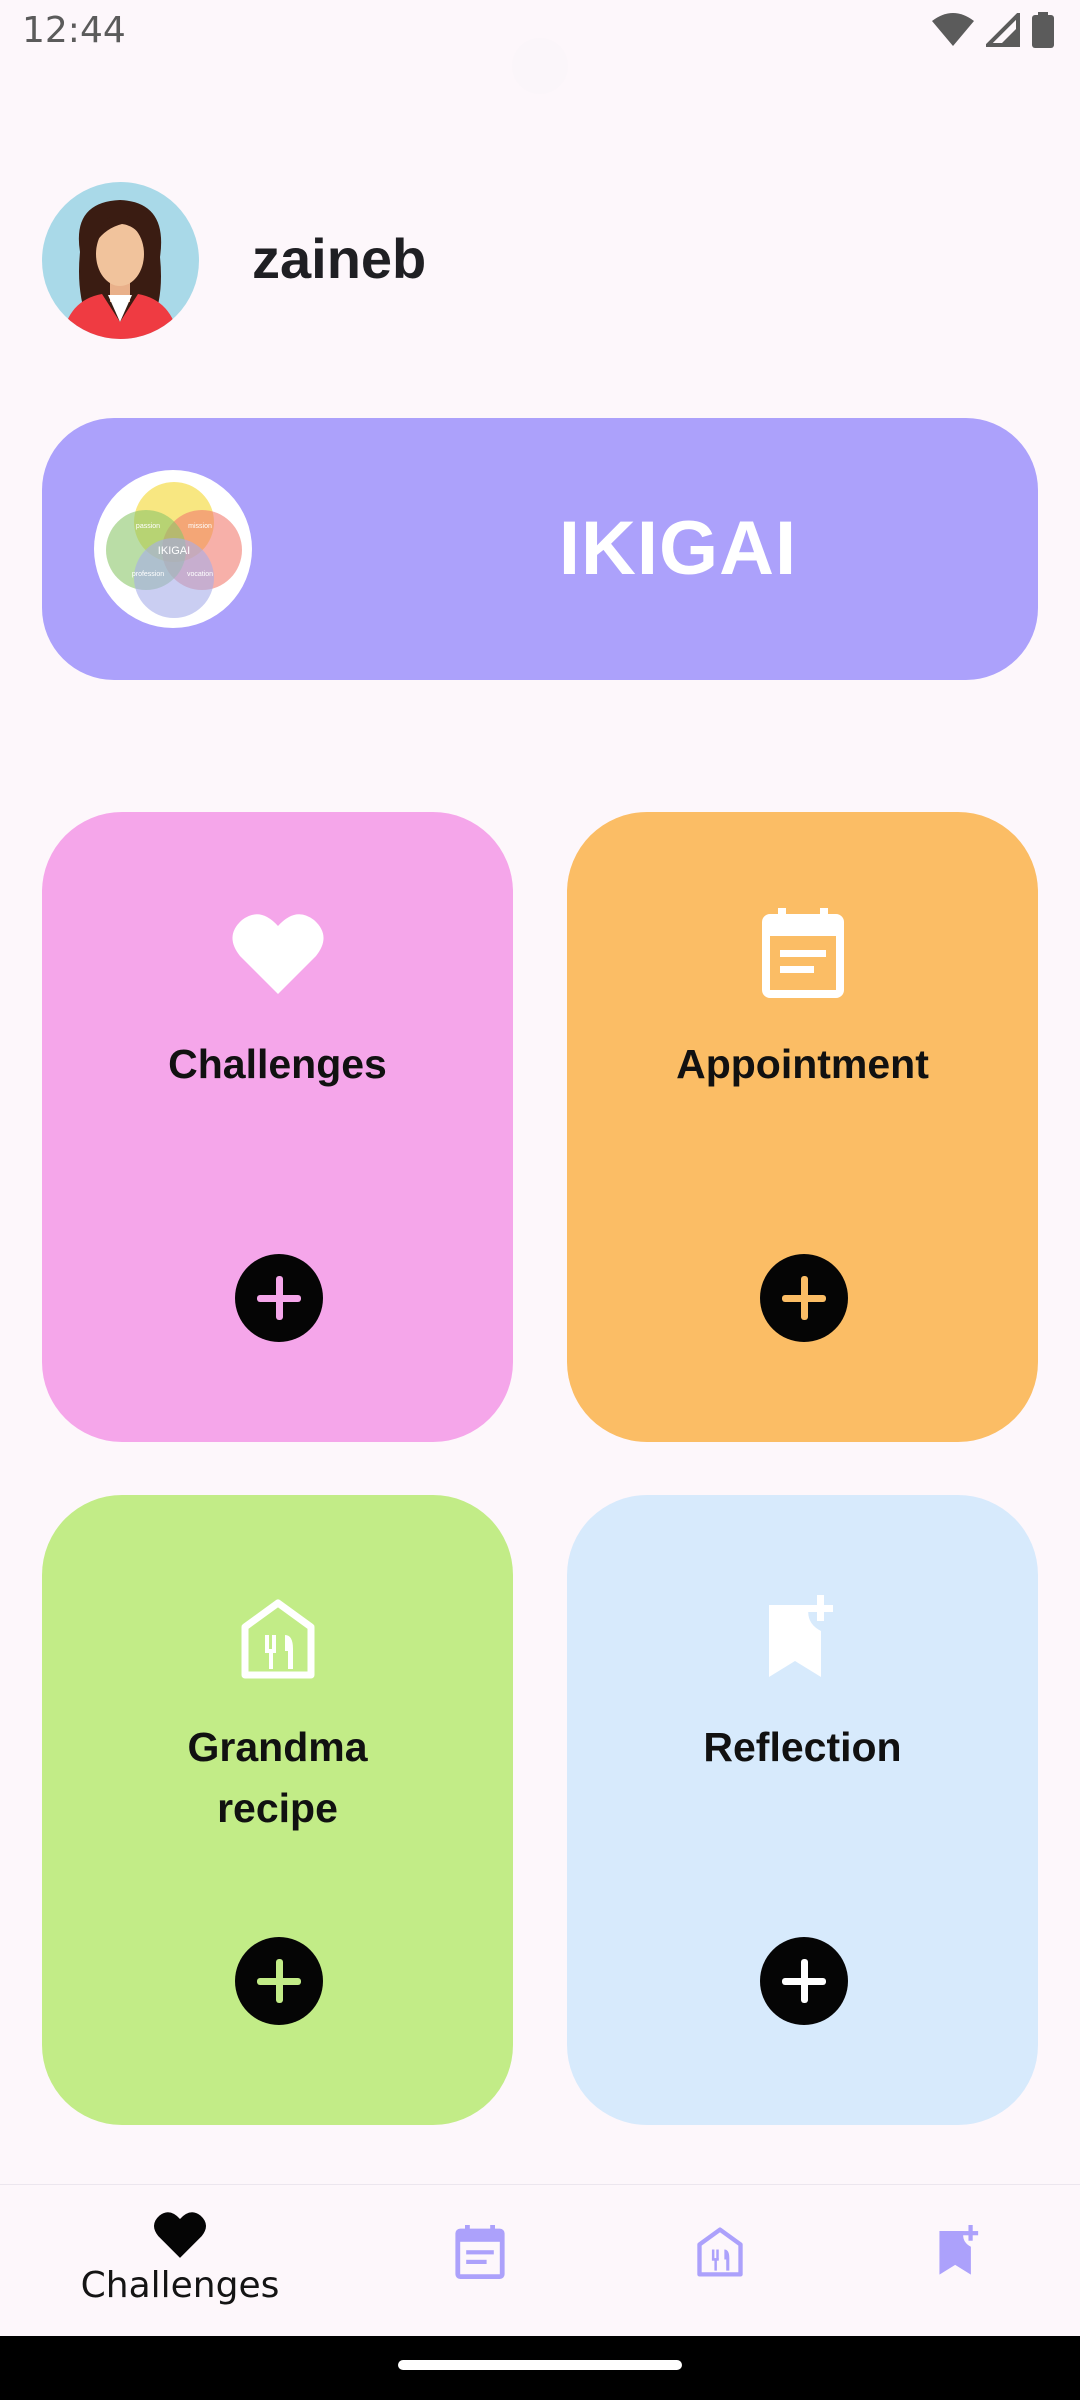 The width and height of the screenshot is (1080, 2400). What do you see at coordinates (74, 30) in the screenshot?
I see `status-time: 12:44` at bounding box center [74, 30].